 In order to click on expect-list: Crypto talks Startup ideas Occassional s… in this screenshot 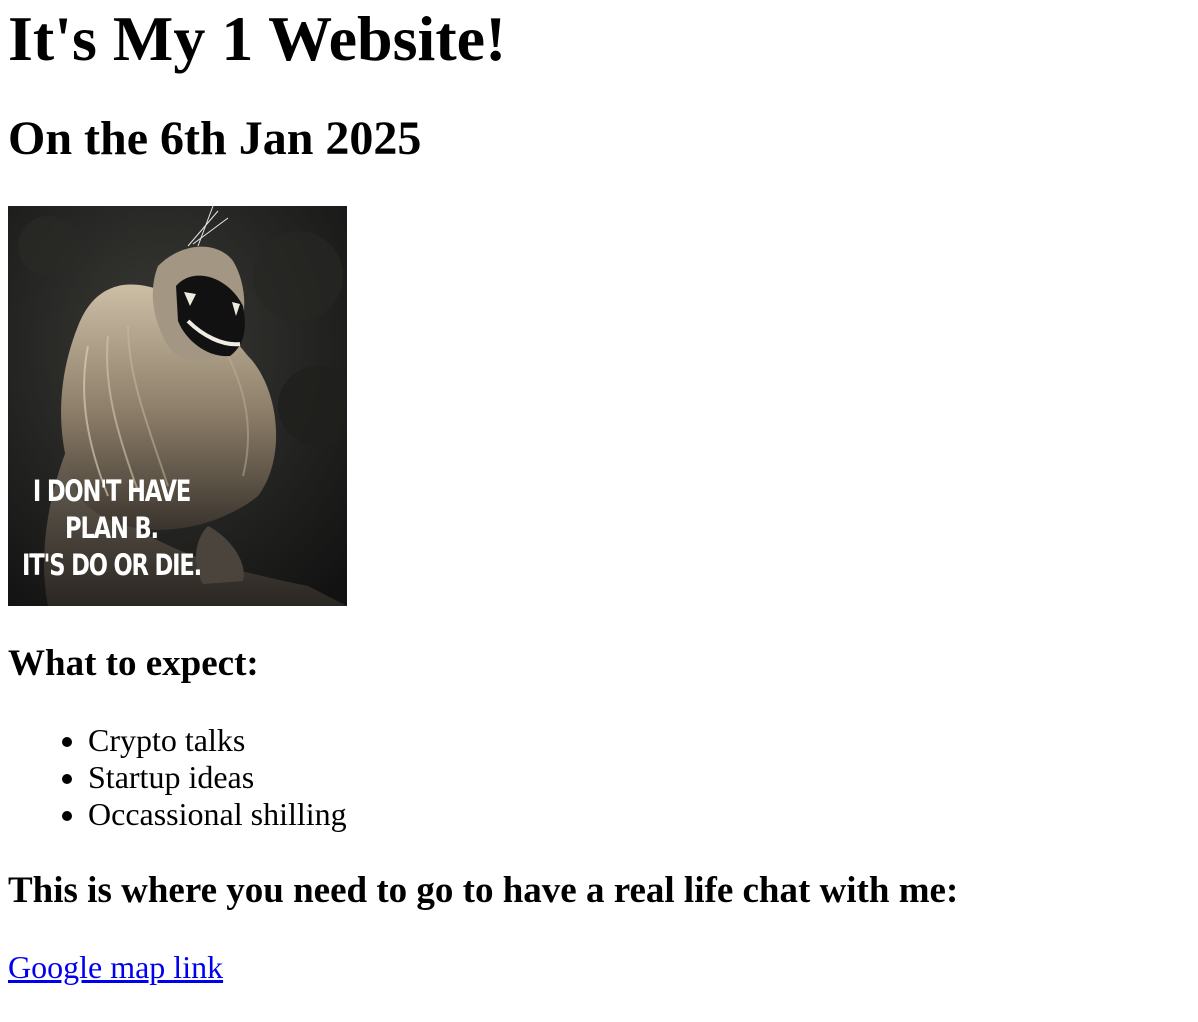, I will do `click(599, 777)`.